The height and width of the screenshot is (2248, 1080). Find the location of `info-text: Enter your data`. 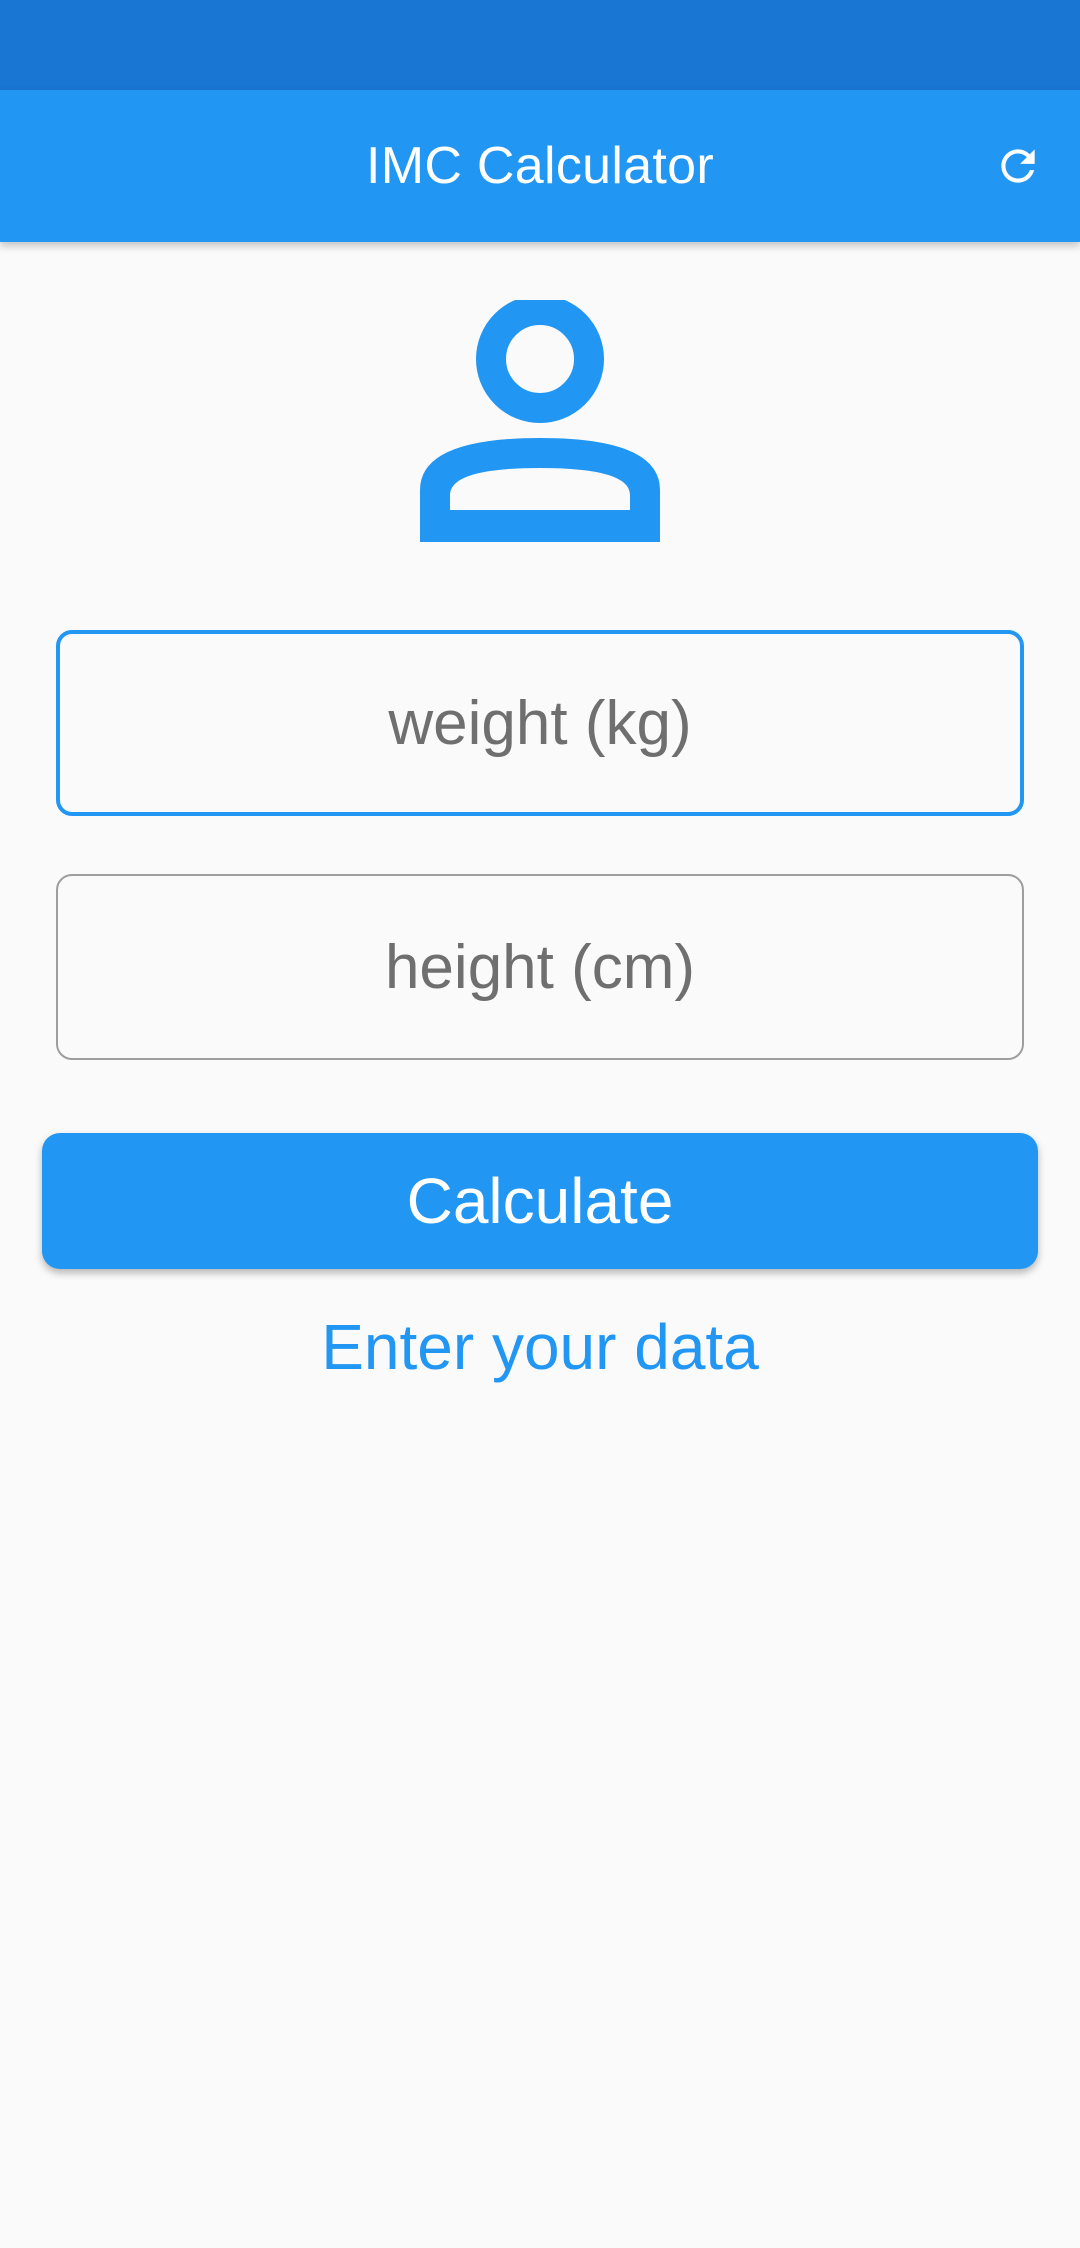

info-text: Enter your data is located at coordinates (540, 1347).